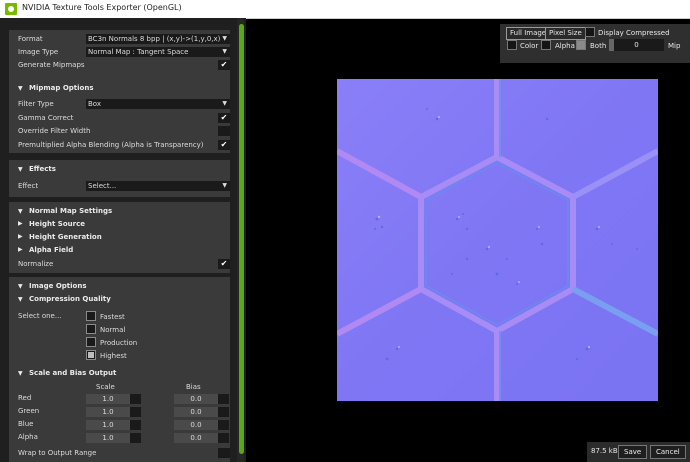 The width and height of the screenshot is (690, 462). I want to click on bias-input-green: 0.0, so click(196, 412).